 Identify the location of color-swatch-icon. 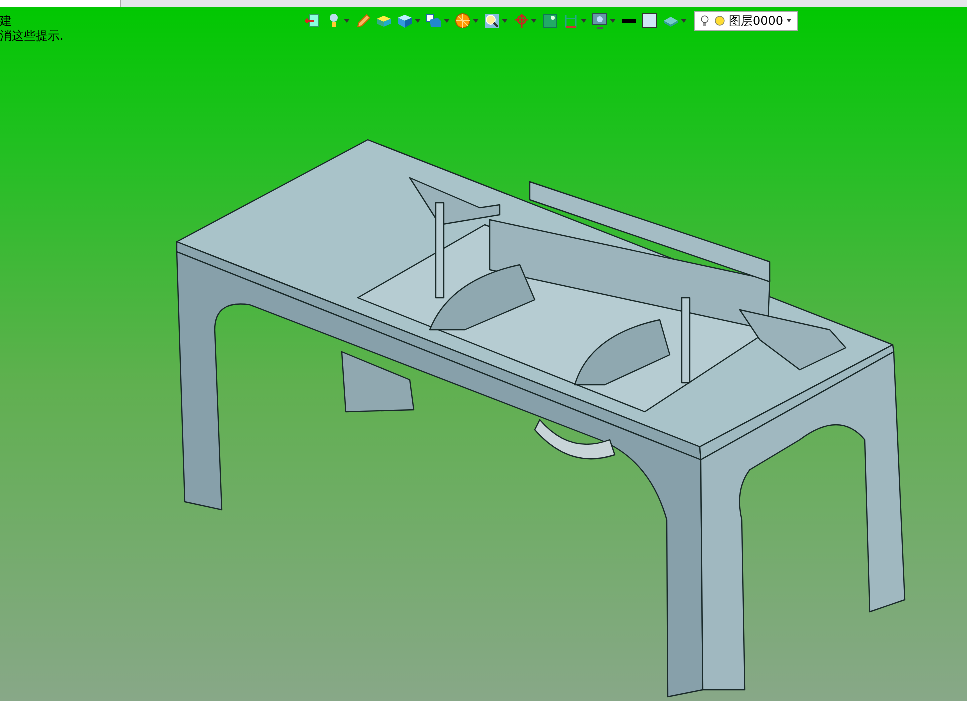
(650, 21).